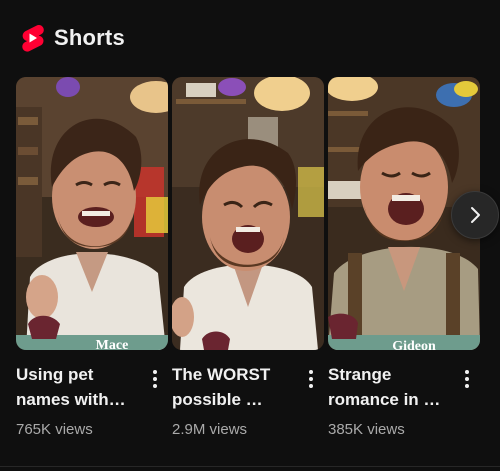 Image resolution: width=500 pixels, height=471 pixels. I want to click on svg-text: Mace, so click(112, 344).